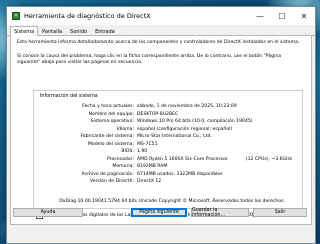 This screenshot has height=244, width=320. I want to click on help-button: Ayuda, so click(48, 212).